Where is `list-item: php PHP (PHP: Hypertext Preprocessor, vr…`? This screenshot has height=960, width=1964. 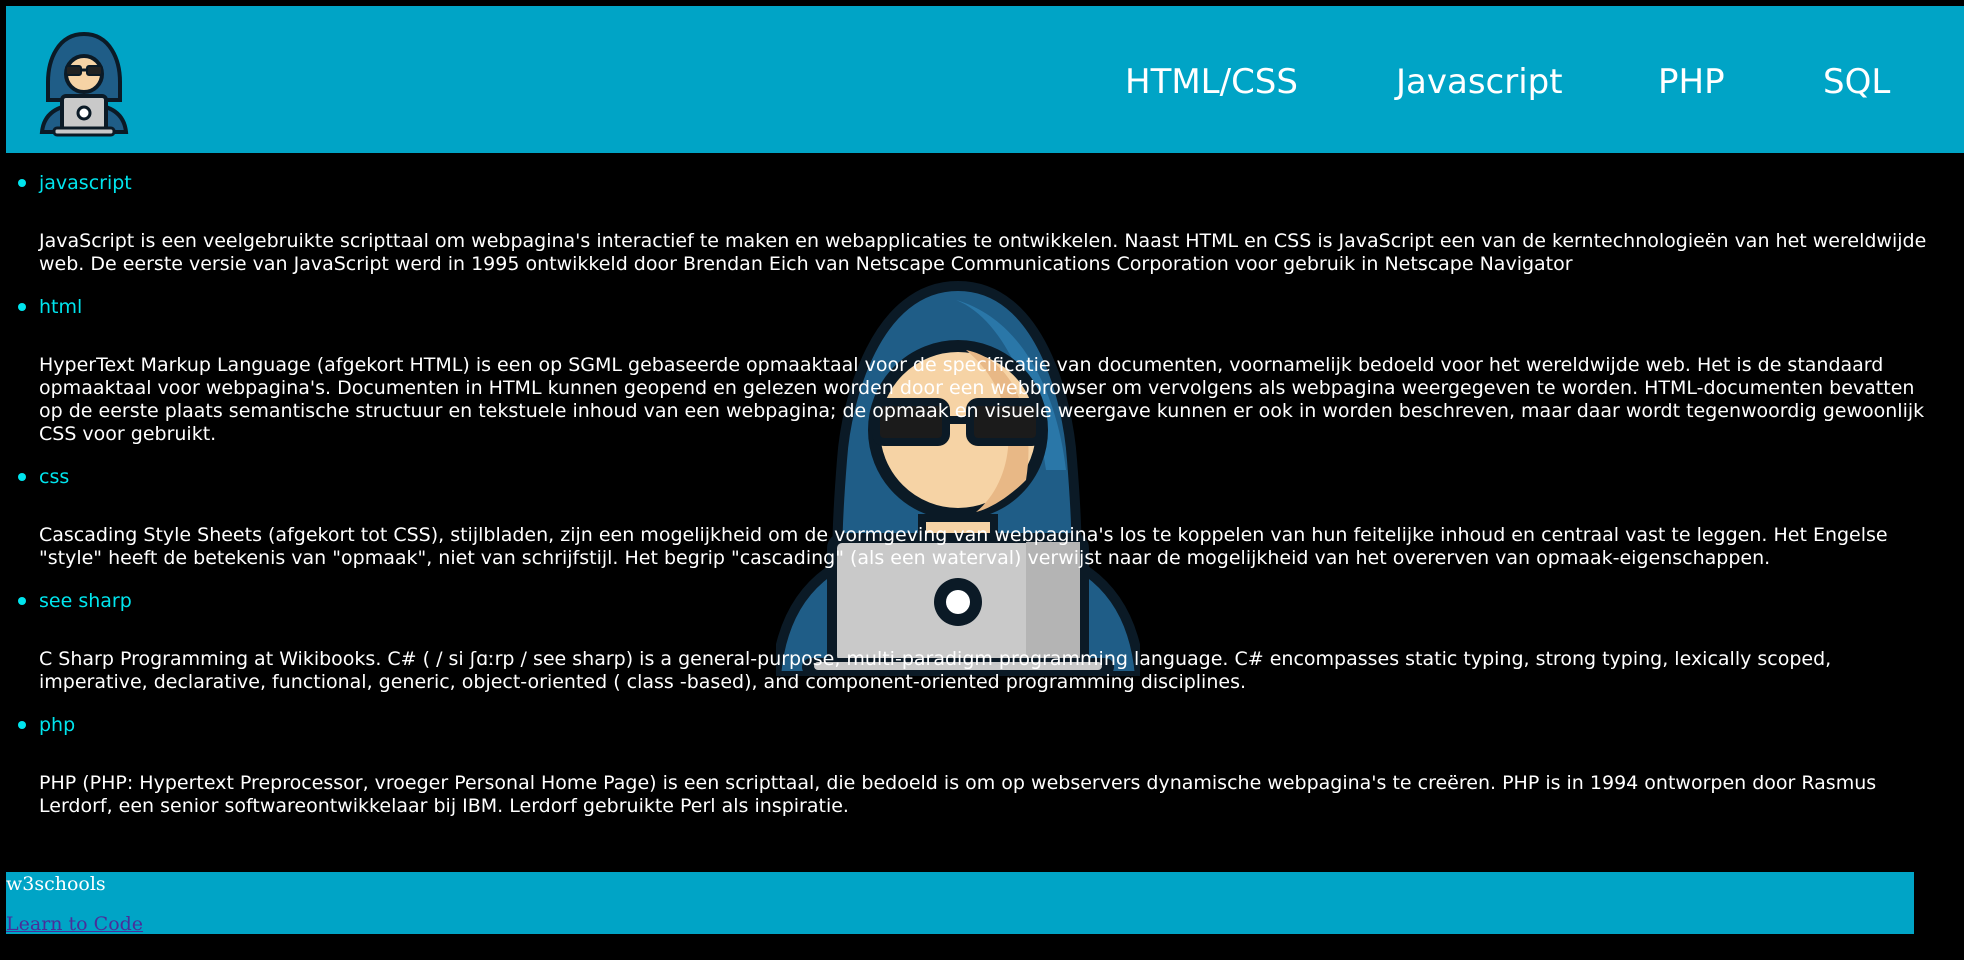
list-item: php PHP (PHP: Hypertext Preprocessor, vr… is located at coordinates (966, 764).